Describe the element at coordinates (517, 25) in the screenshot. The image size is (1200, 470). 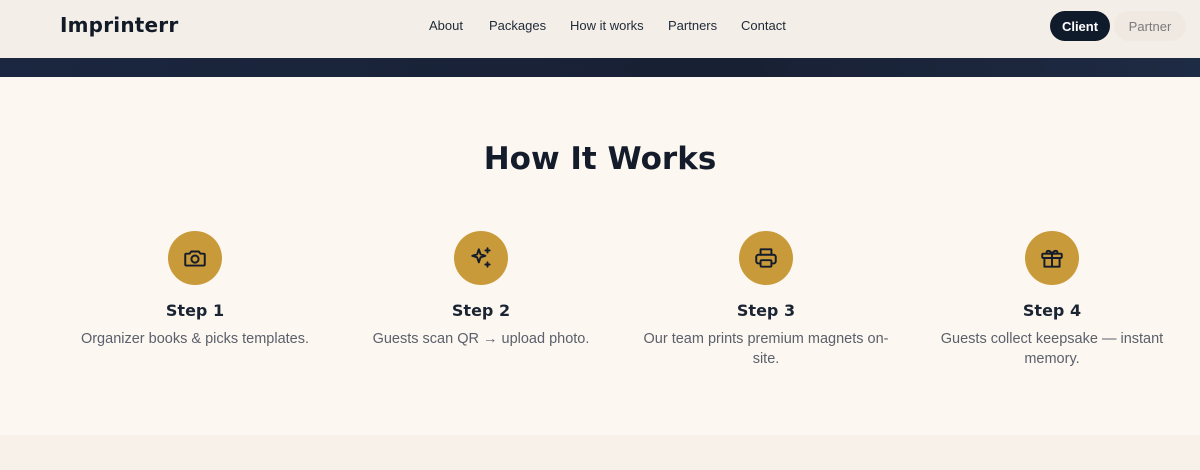
I see `nav-link-packages: Packages` at that location.